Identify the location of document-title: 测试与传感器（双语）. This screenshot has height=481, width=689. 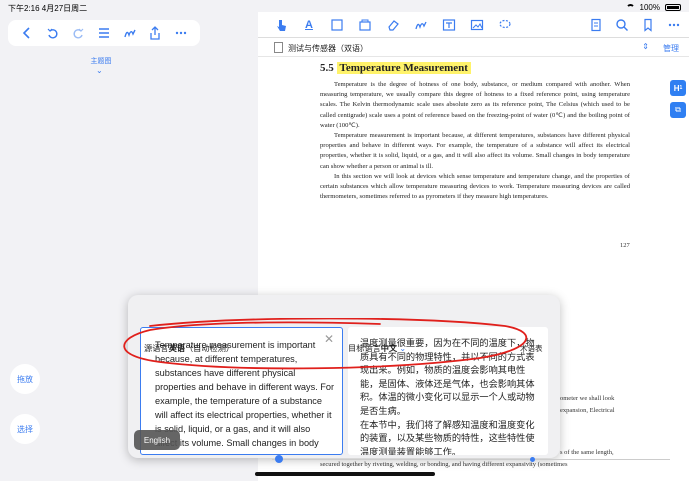
(328, 48).